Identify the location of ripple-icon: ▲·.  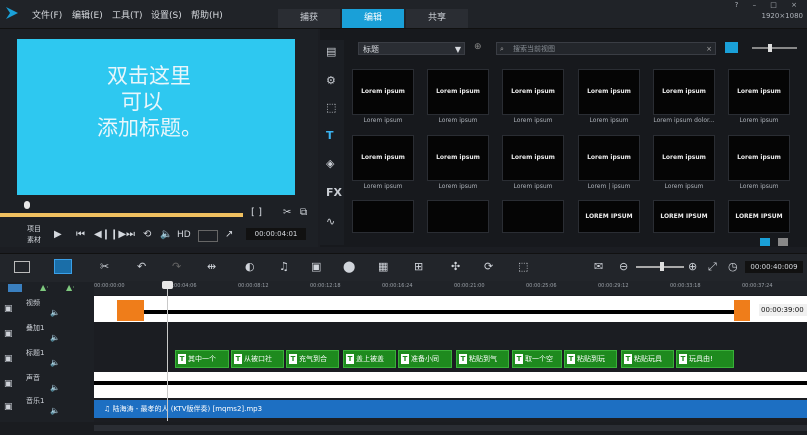
(70, 287).